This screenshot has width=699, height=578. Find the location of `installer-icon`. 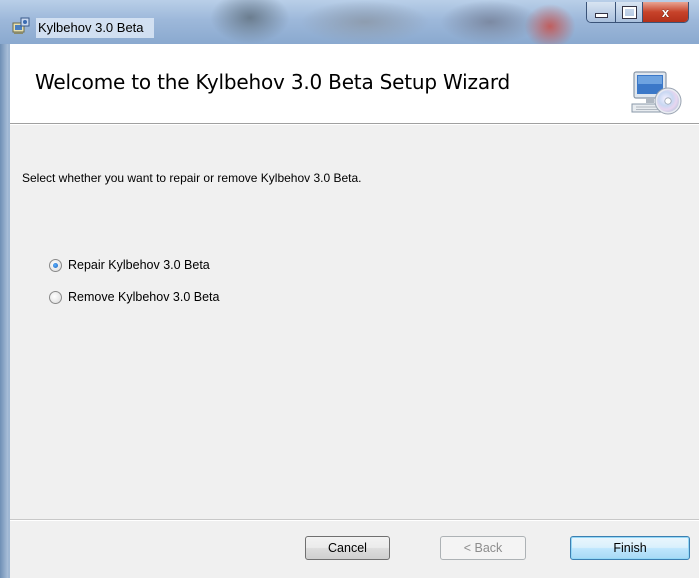

installer-icon is located at coordinates (21, 26).